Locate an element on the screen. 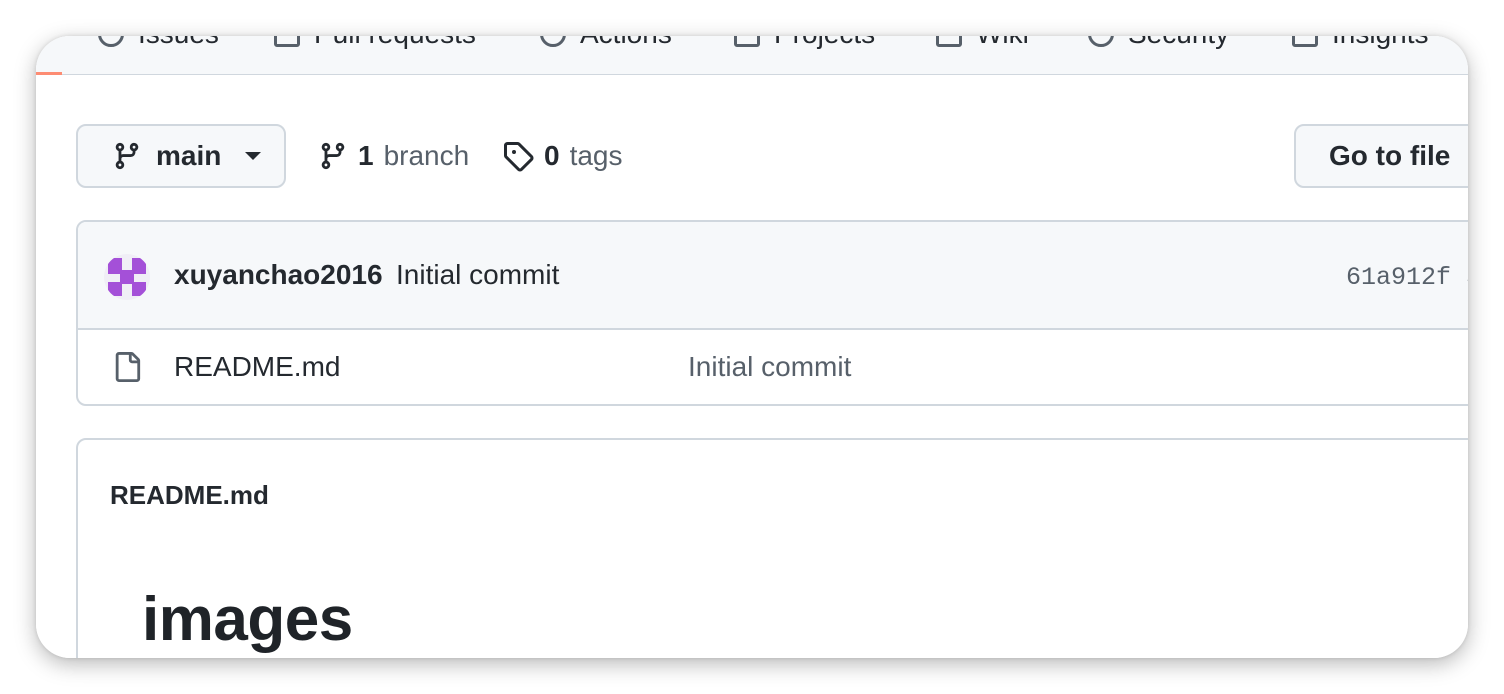  tab-issues: Issues is located at coordinates (158, 45).